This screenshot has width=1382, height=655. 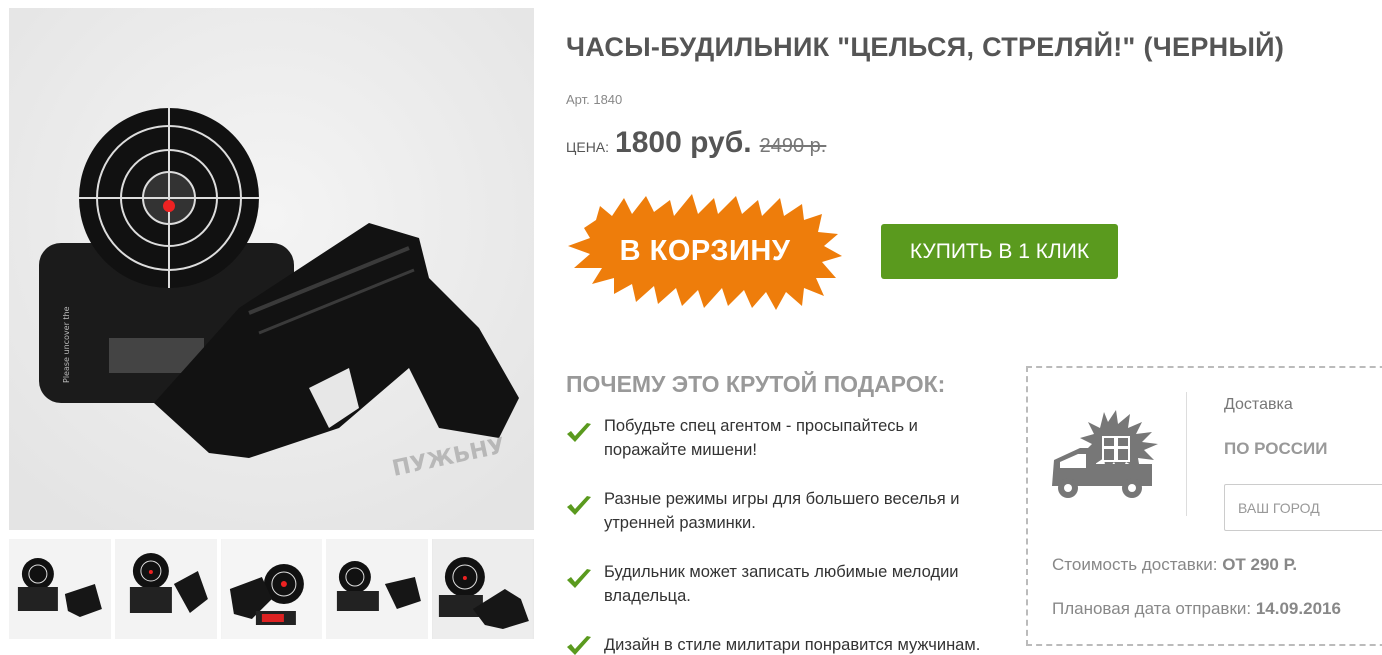 What do you see at coordinates (1258, 404) in the screenshot?
I see `delivery-label: Доставка` at bounding box center [1258, 404].